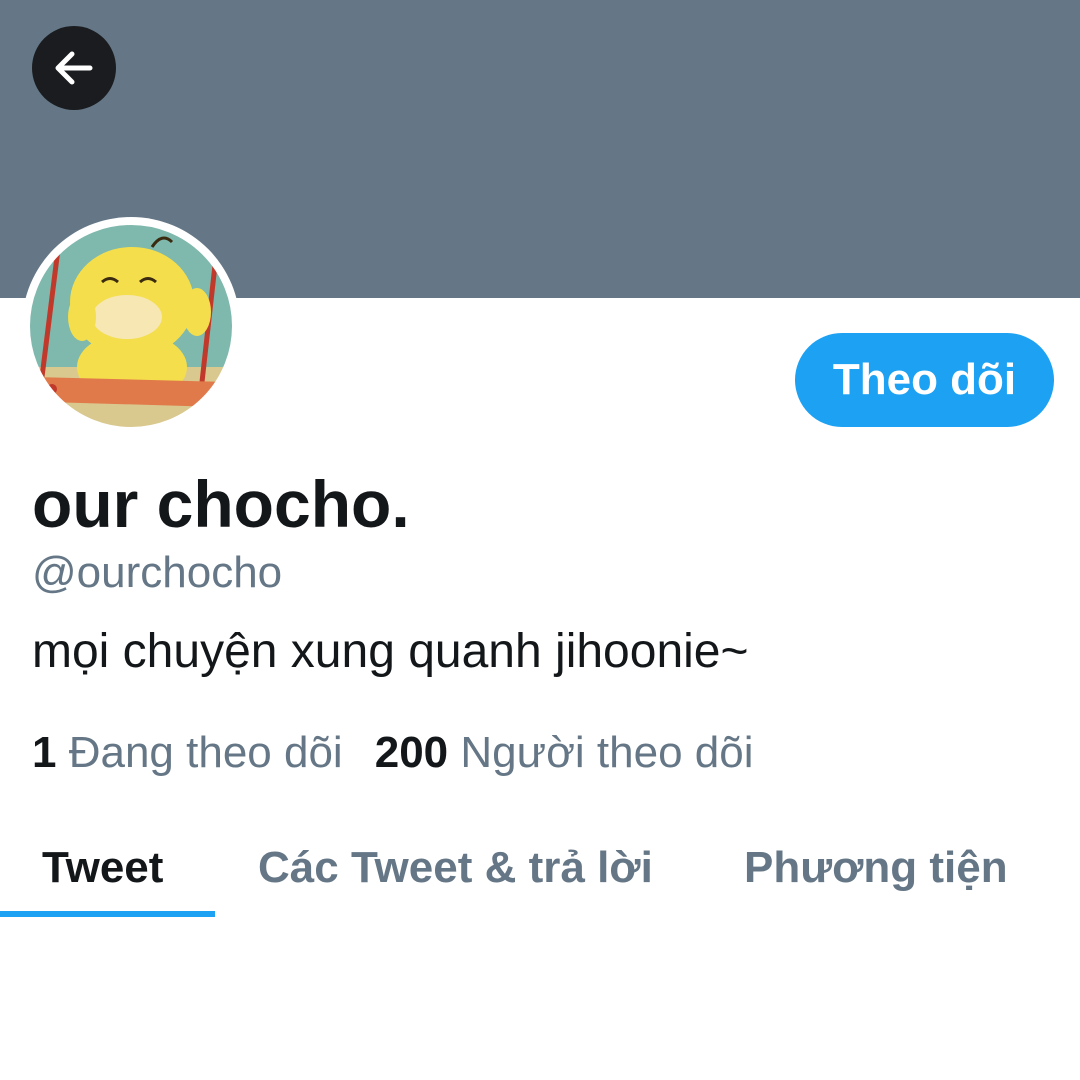 The height and width of the screenshot is (1080, 1080). I want to click on followers-link: 200 Người theo dõi, so click(564, 752).